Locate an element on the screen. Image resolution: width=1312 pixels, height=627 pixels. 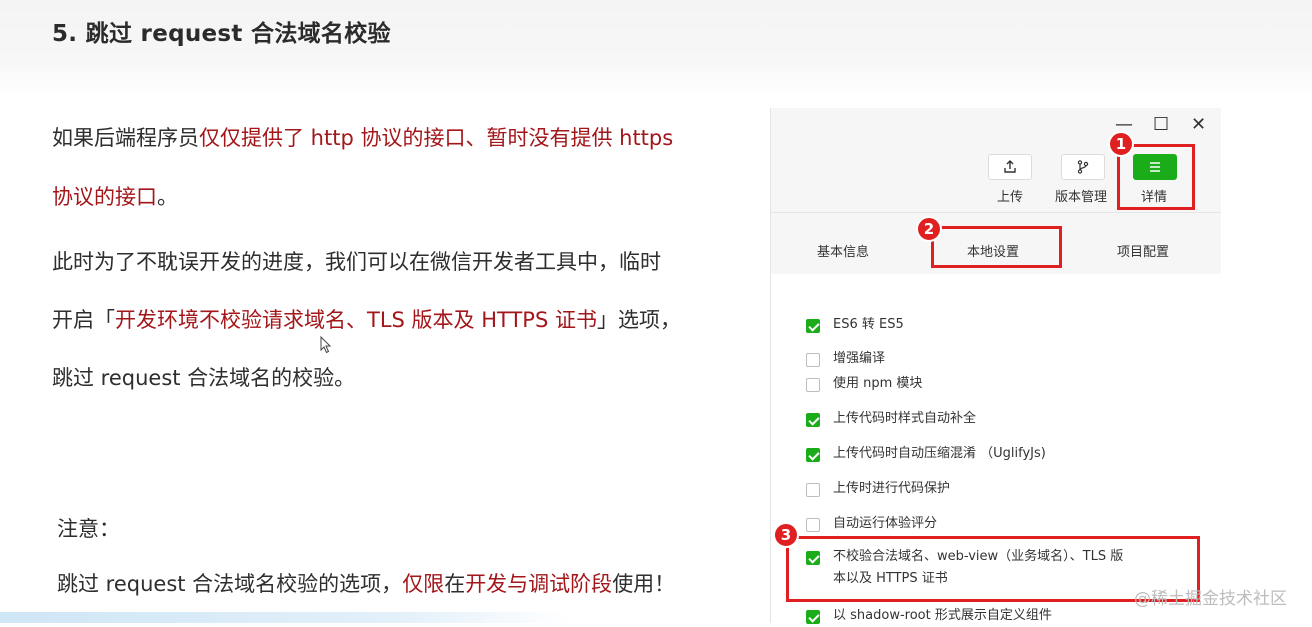
version-button is located at coordinates (1083, 167).